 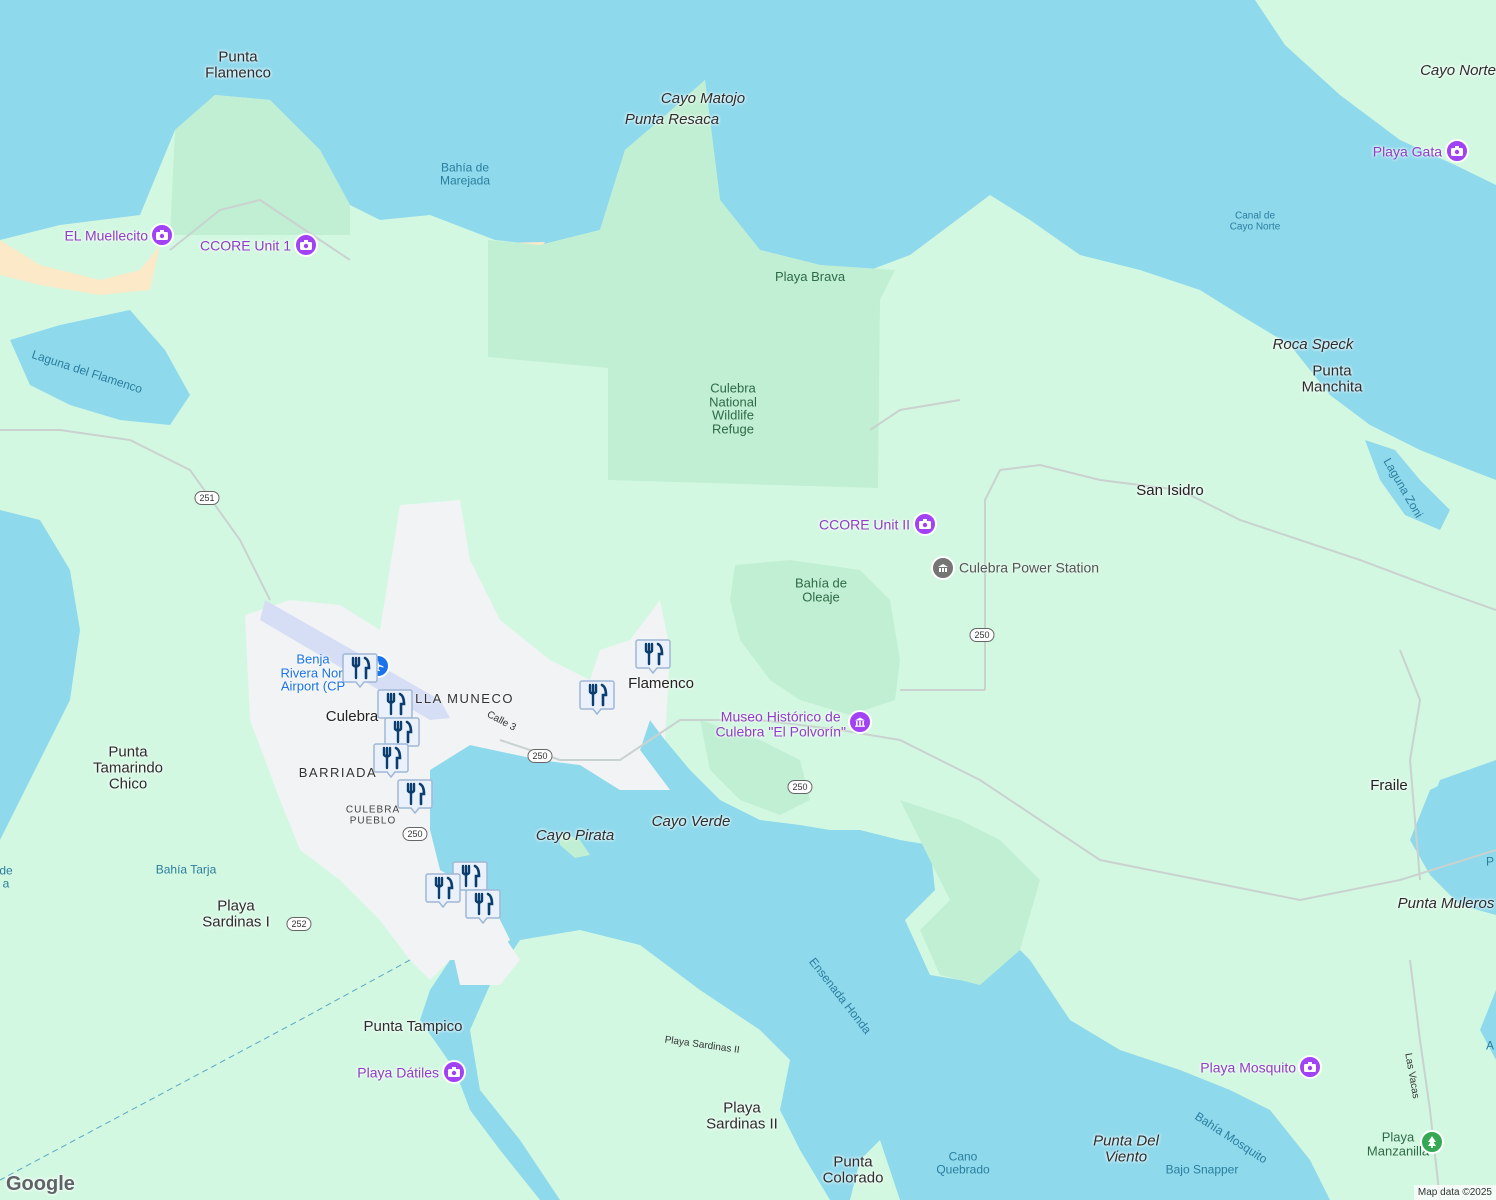 I want to click on label-fraile: Fraile, so click(x=1389, y=786).